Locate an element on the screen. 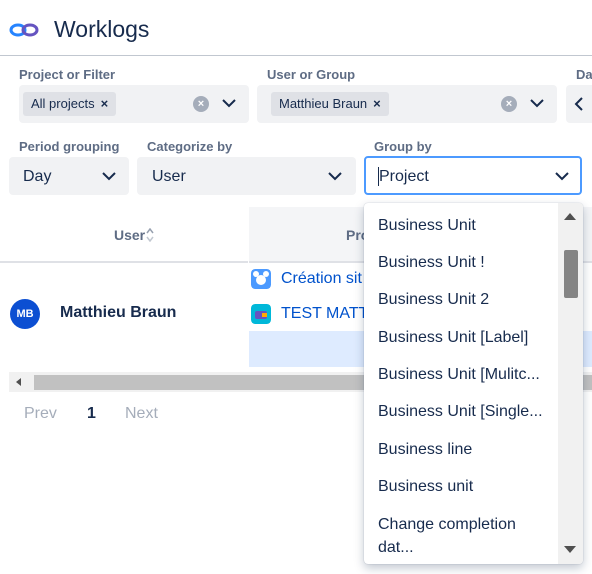 The height and width of the screenshot is (574, 592). user-filter-label: User or Group is located at coordinates (311, 74).